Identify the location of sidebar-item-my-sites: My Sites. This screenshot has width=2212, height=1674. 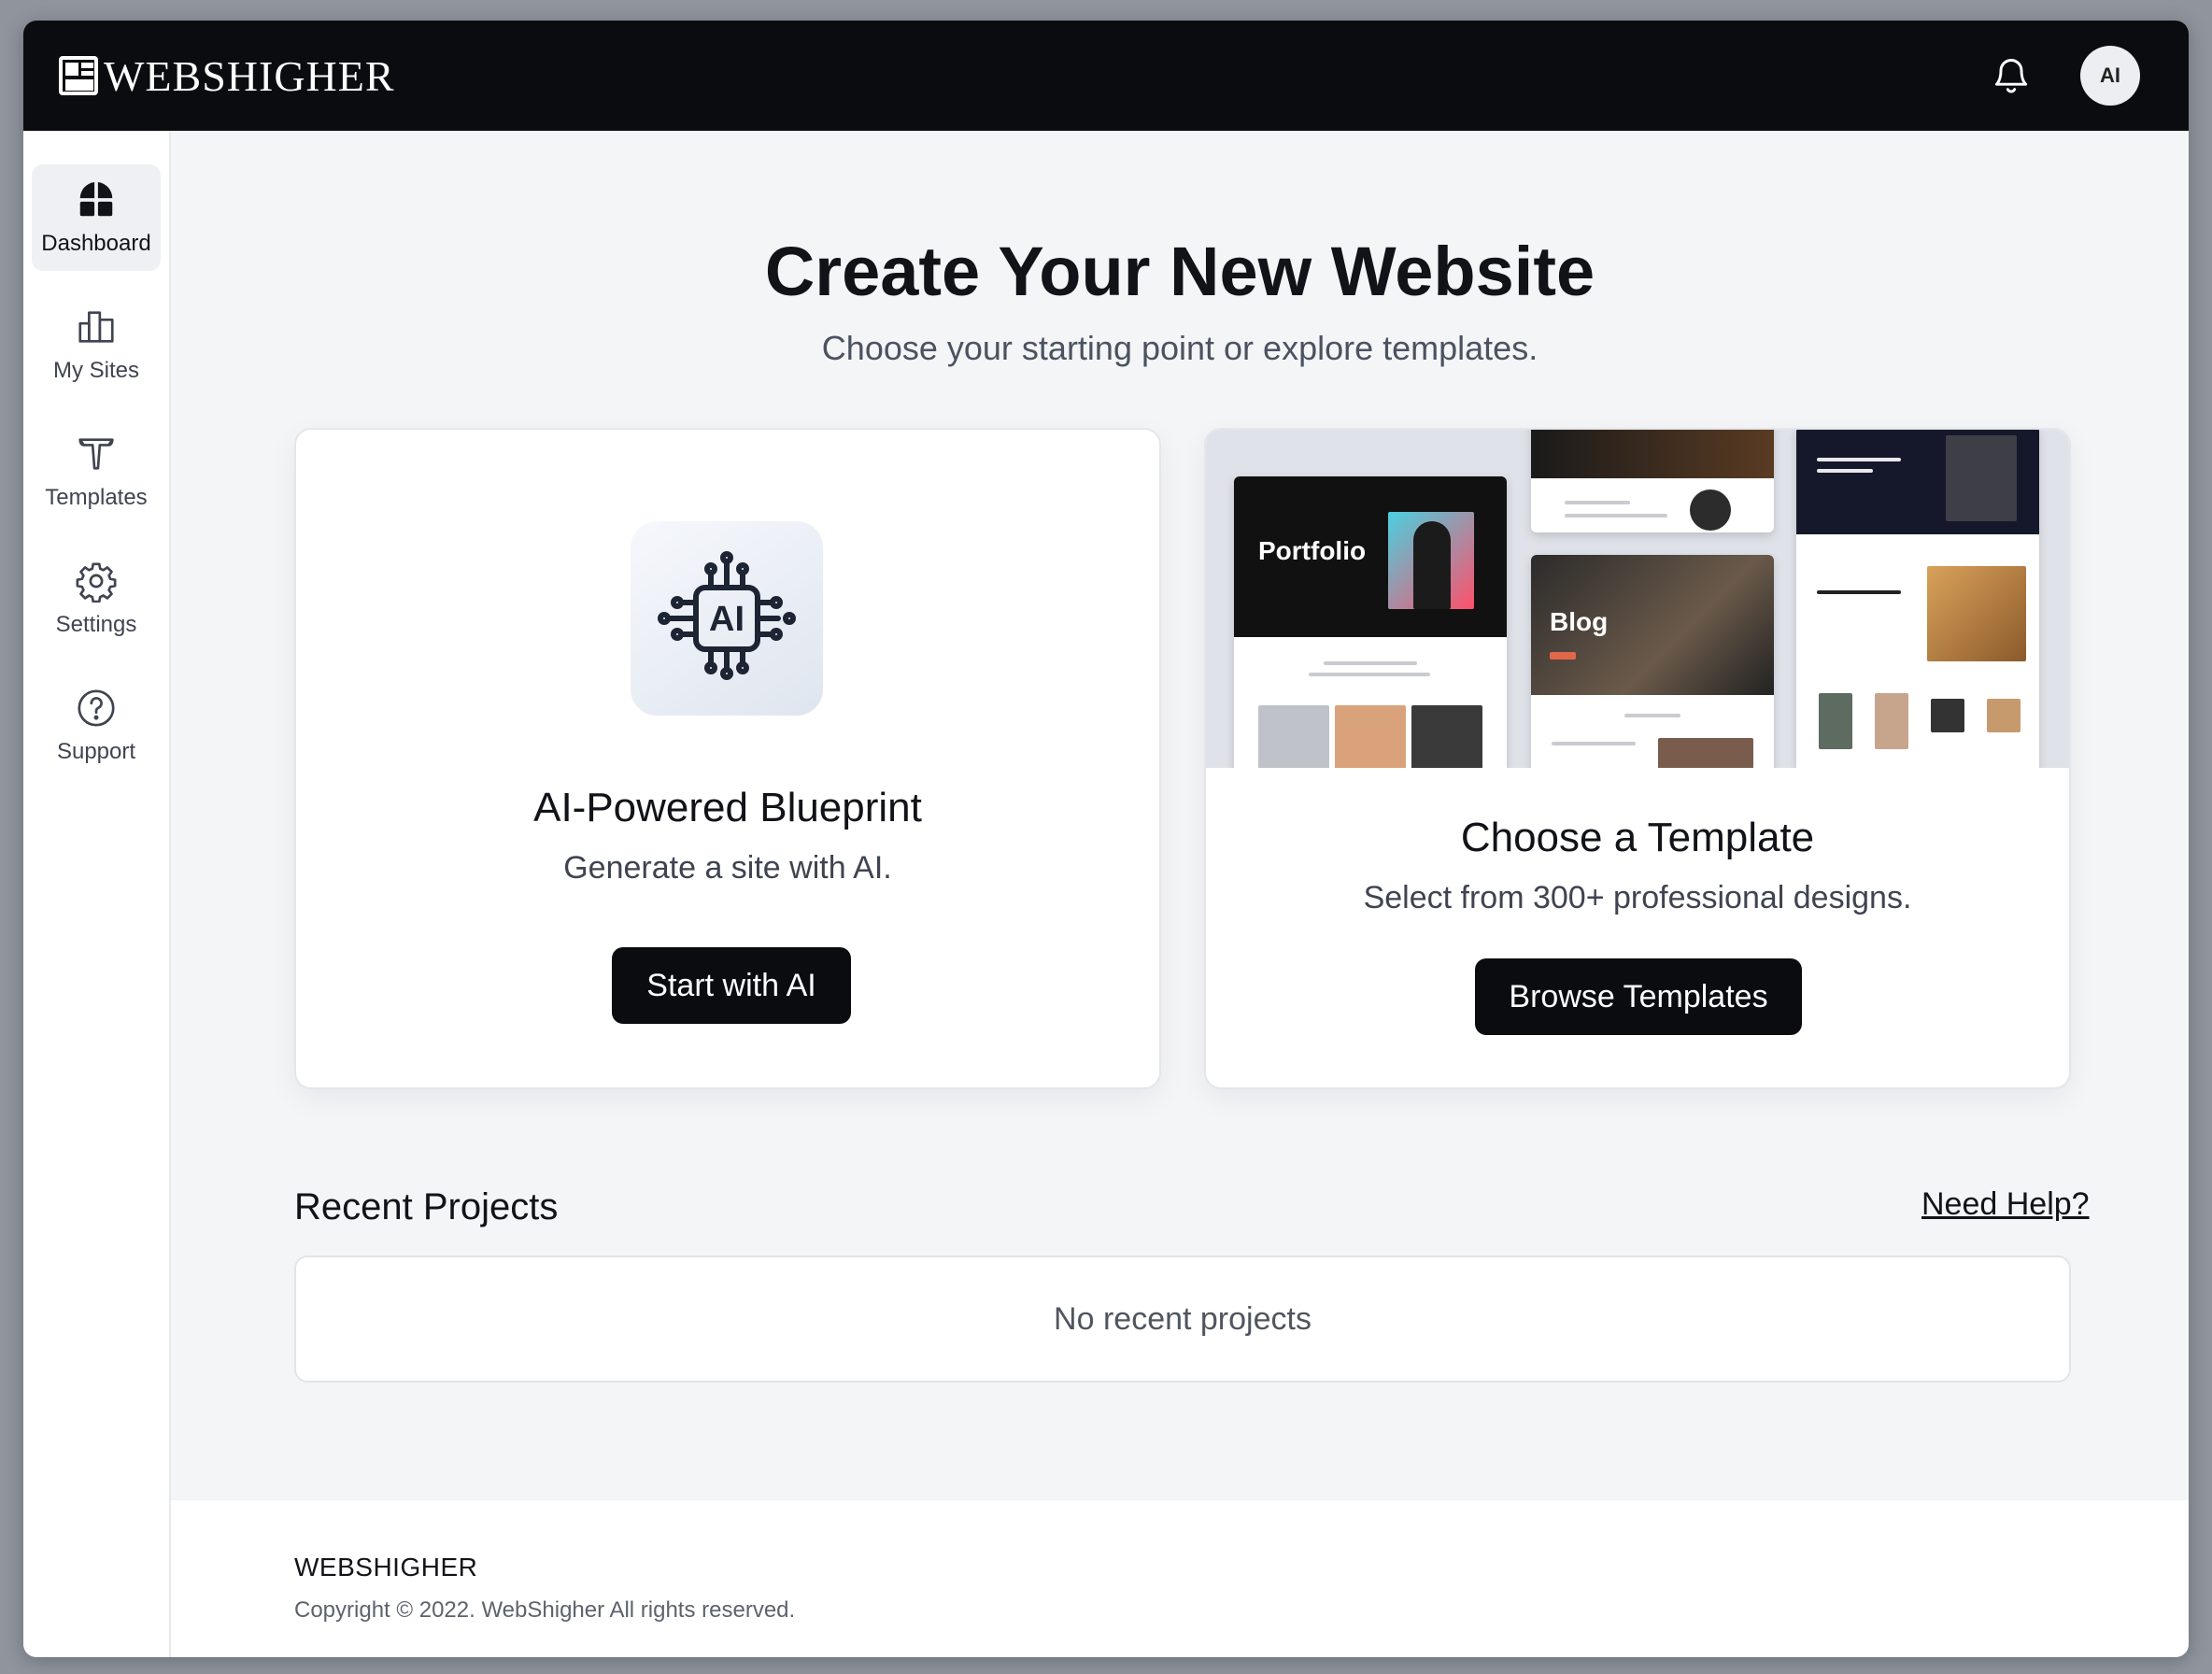
(97, 344).